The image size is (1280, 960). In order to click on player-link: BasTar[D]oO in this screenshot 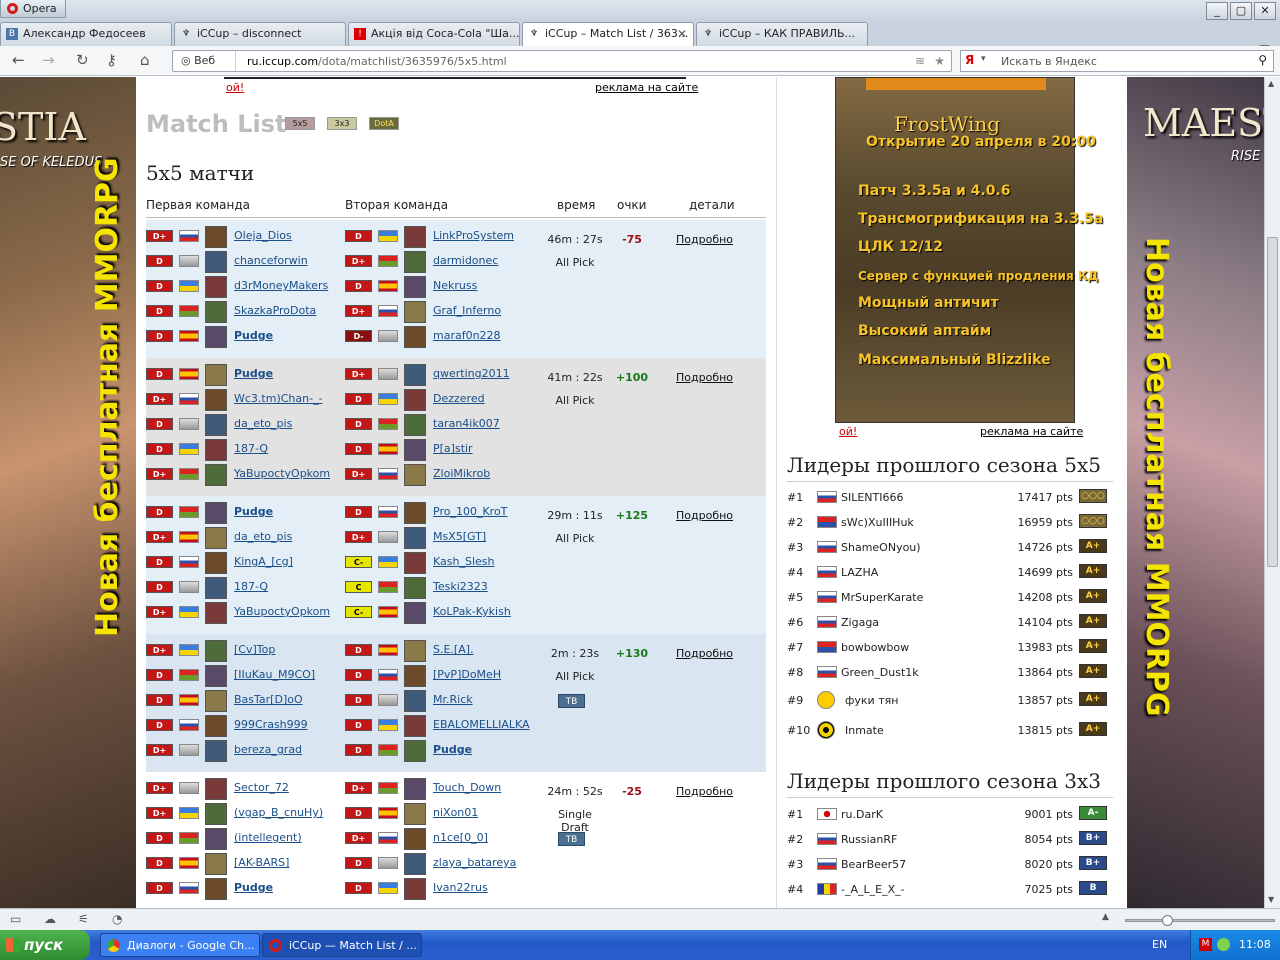, I will do `click(268, 699)`.